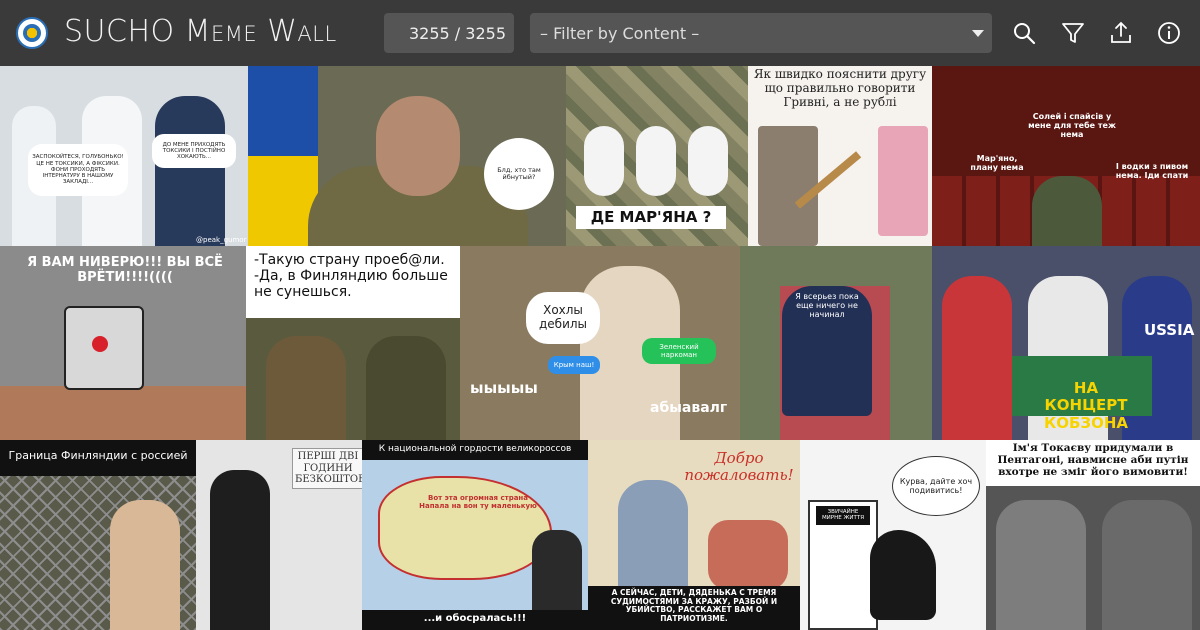 Image resolution: width=1200 pixels, height=630 pixels. I want to click on meme-caption: Граница Финляндии с россией, so click(98, 458).